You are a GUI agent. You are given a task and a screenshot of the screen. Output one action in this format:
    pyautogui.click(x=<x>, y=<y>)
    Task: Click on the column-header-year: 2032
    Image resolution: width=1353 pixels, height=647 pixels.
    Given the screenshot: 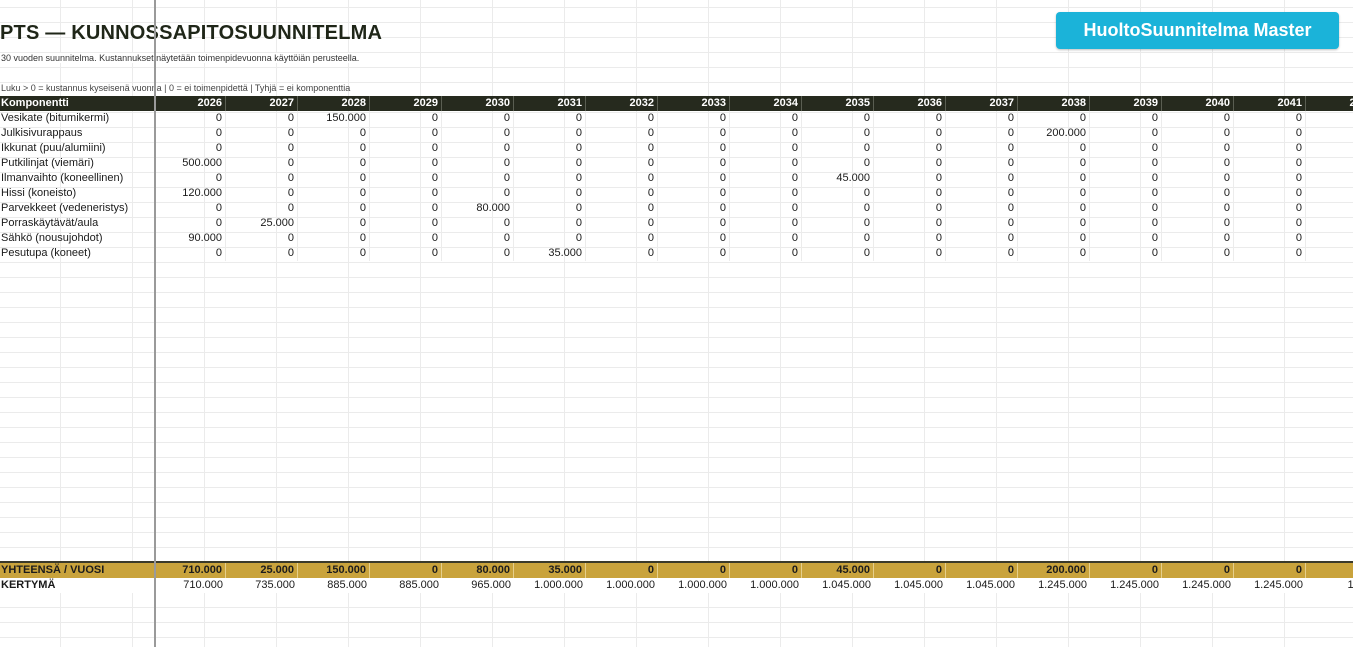 What is the action you would take?
    pyautogui.click(x=622, y=103)
    